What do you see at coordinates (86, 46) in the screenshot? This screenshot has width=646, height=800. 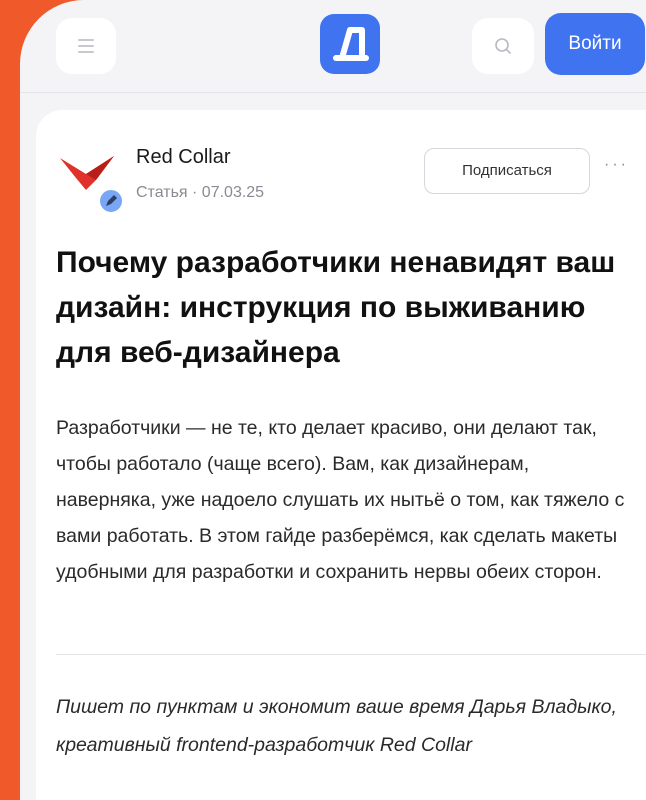 I see `menu-button` at bounding box center [86, 46].